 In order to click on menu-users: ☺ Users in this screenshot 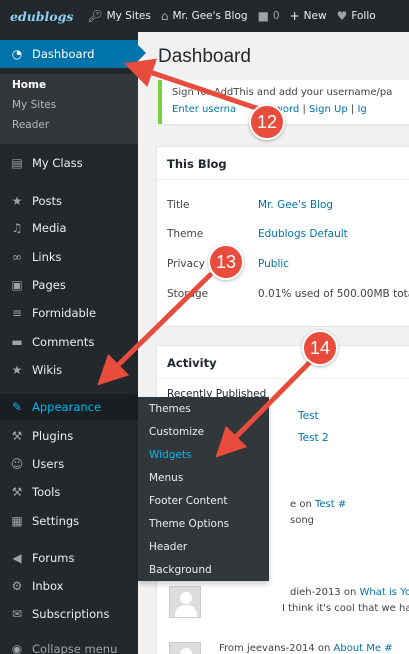, I will do `click(69, 464)`.